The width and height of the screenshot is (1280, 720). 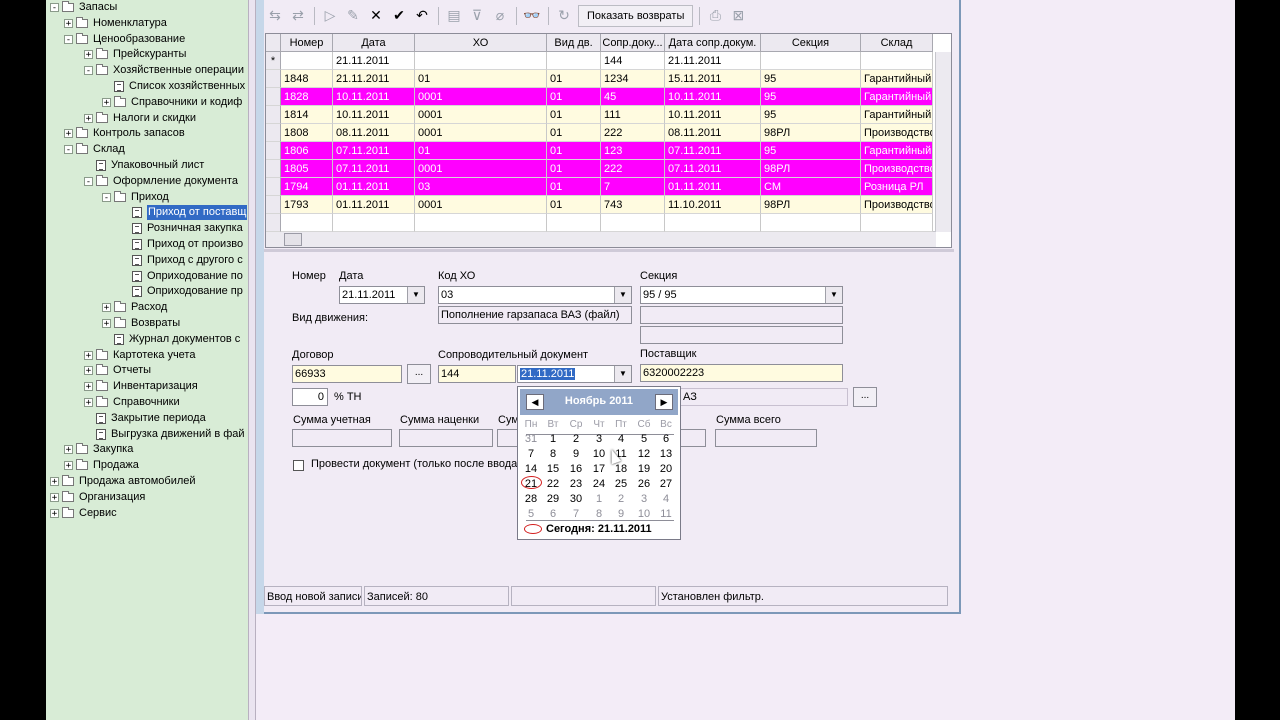 I want to click on tree-item: + Инвентаризация, so click(x=141, y=386).